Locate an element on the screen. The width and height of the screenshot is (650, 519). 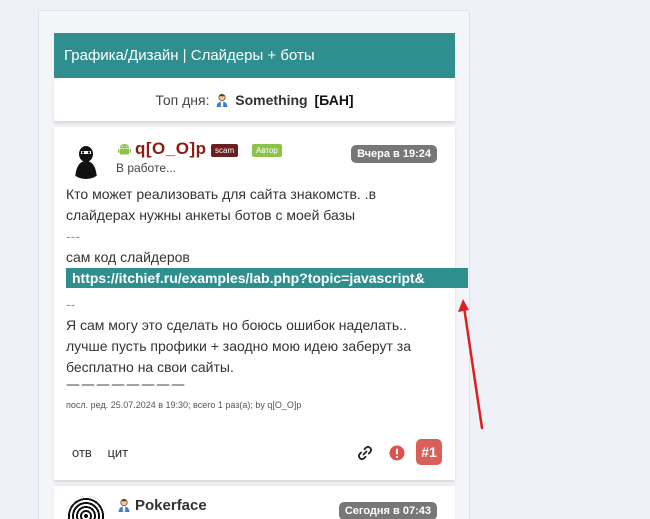
ban-tag: [БАН] is located at coordinates (334, 100).